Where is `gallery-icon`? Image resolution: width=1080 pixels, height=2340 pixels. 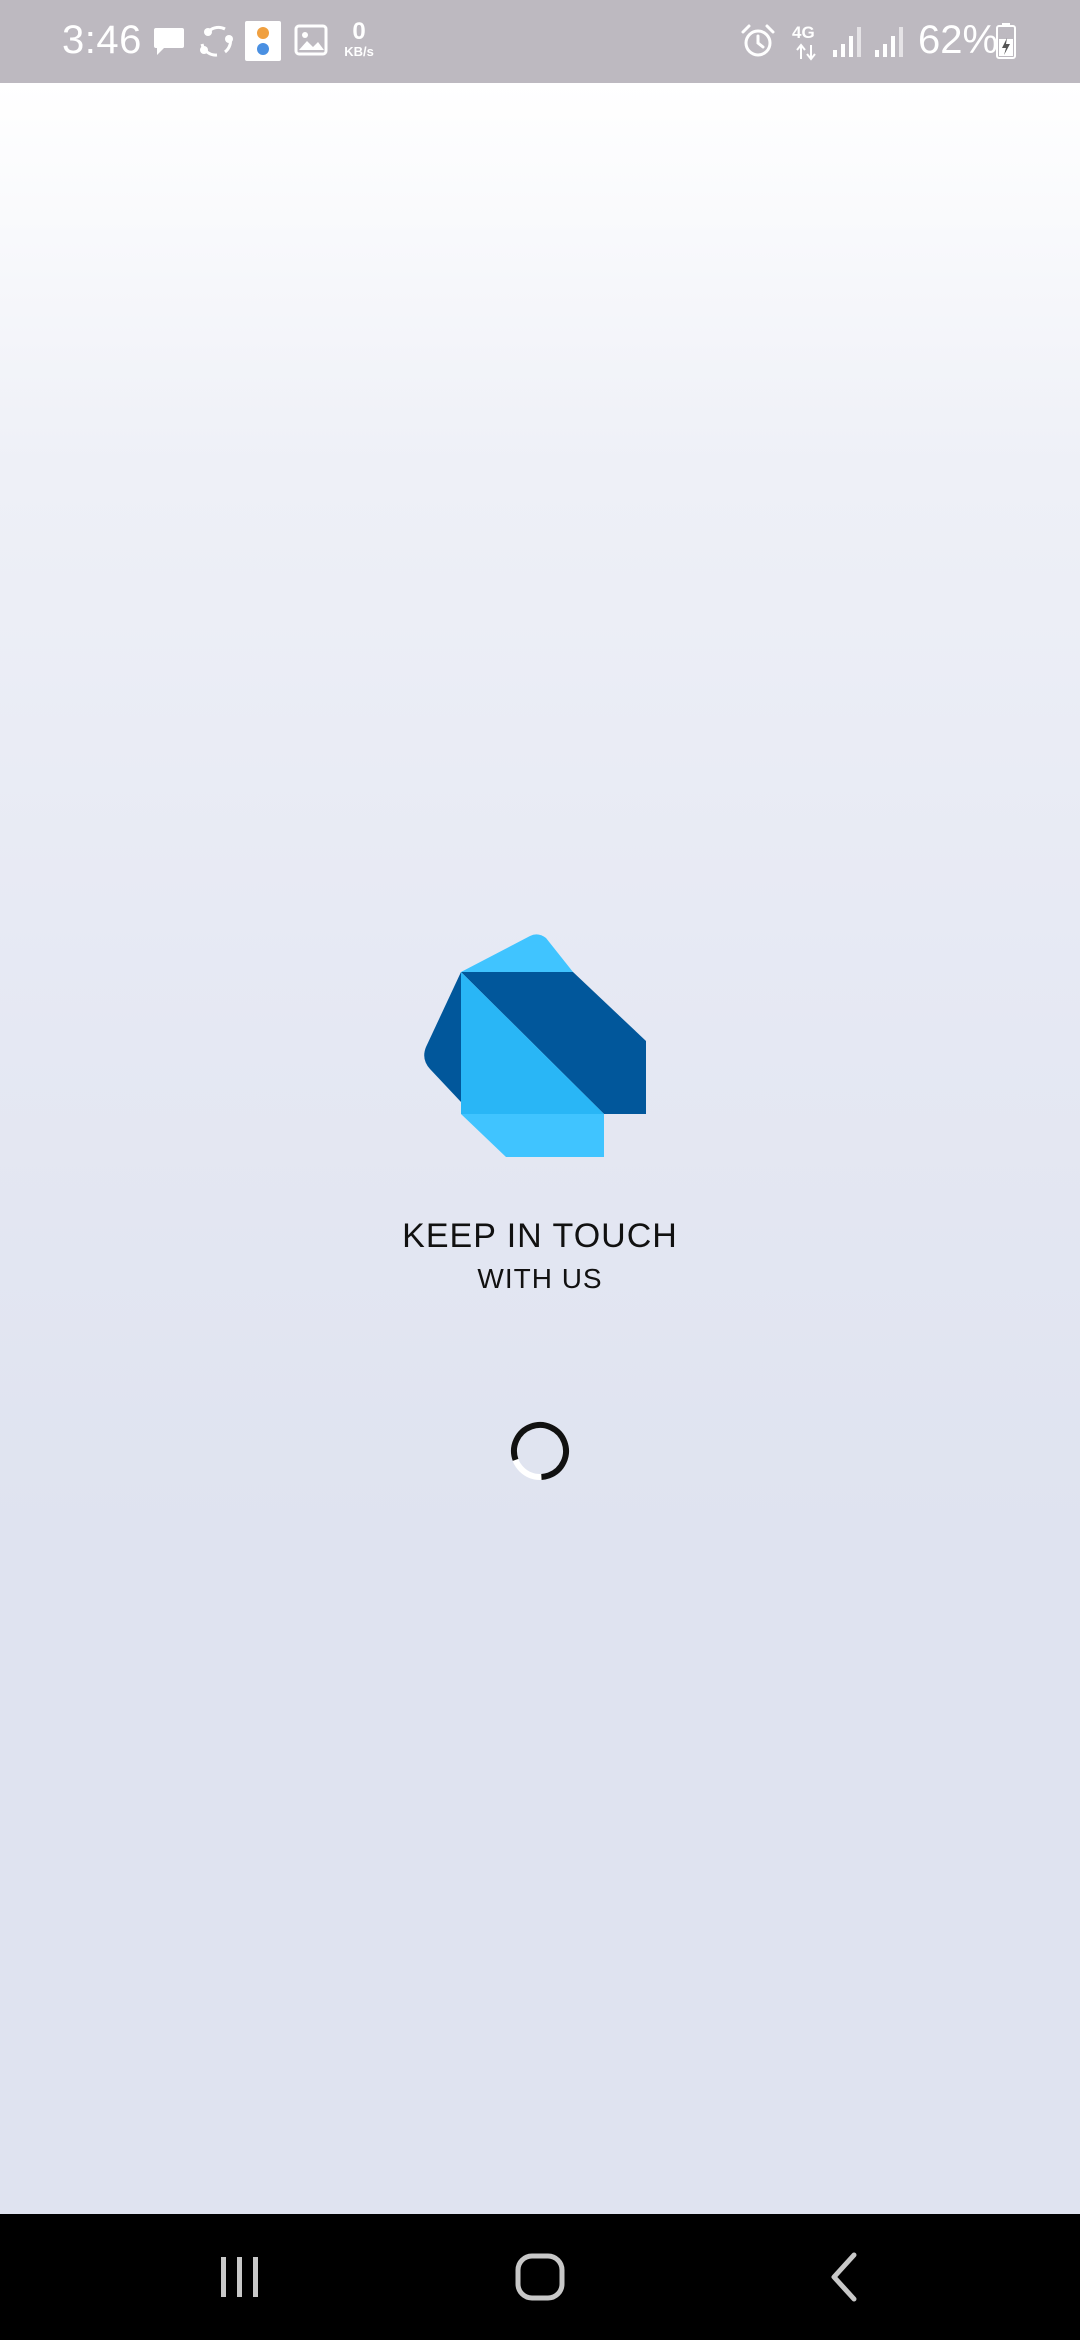
gallery-icon is located at coordinates (311, 40).